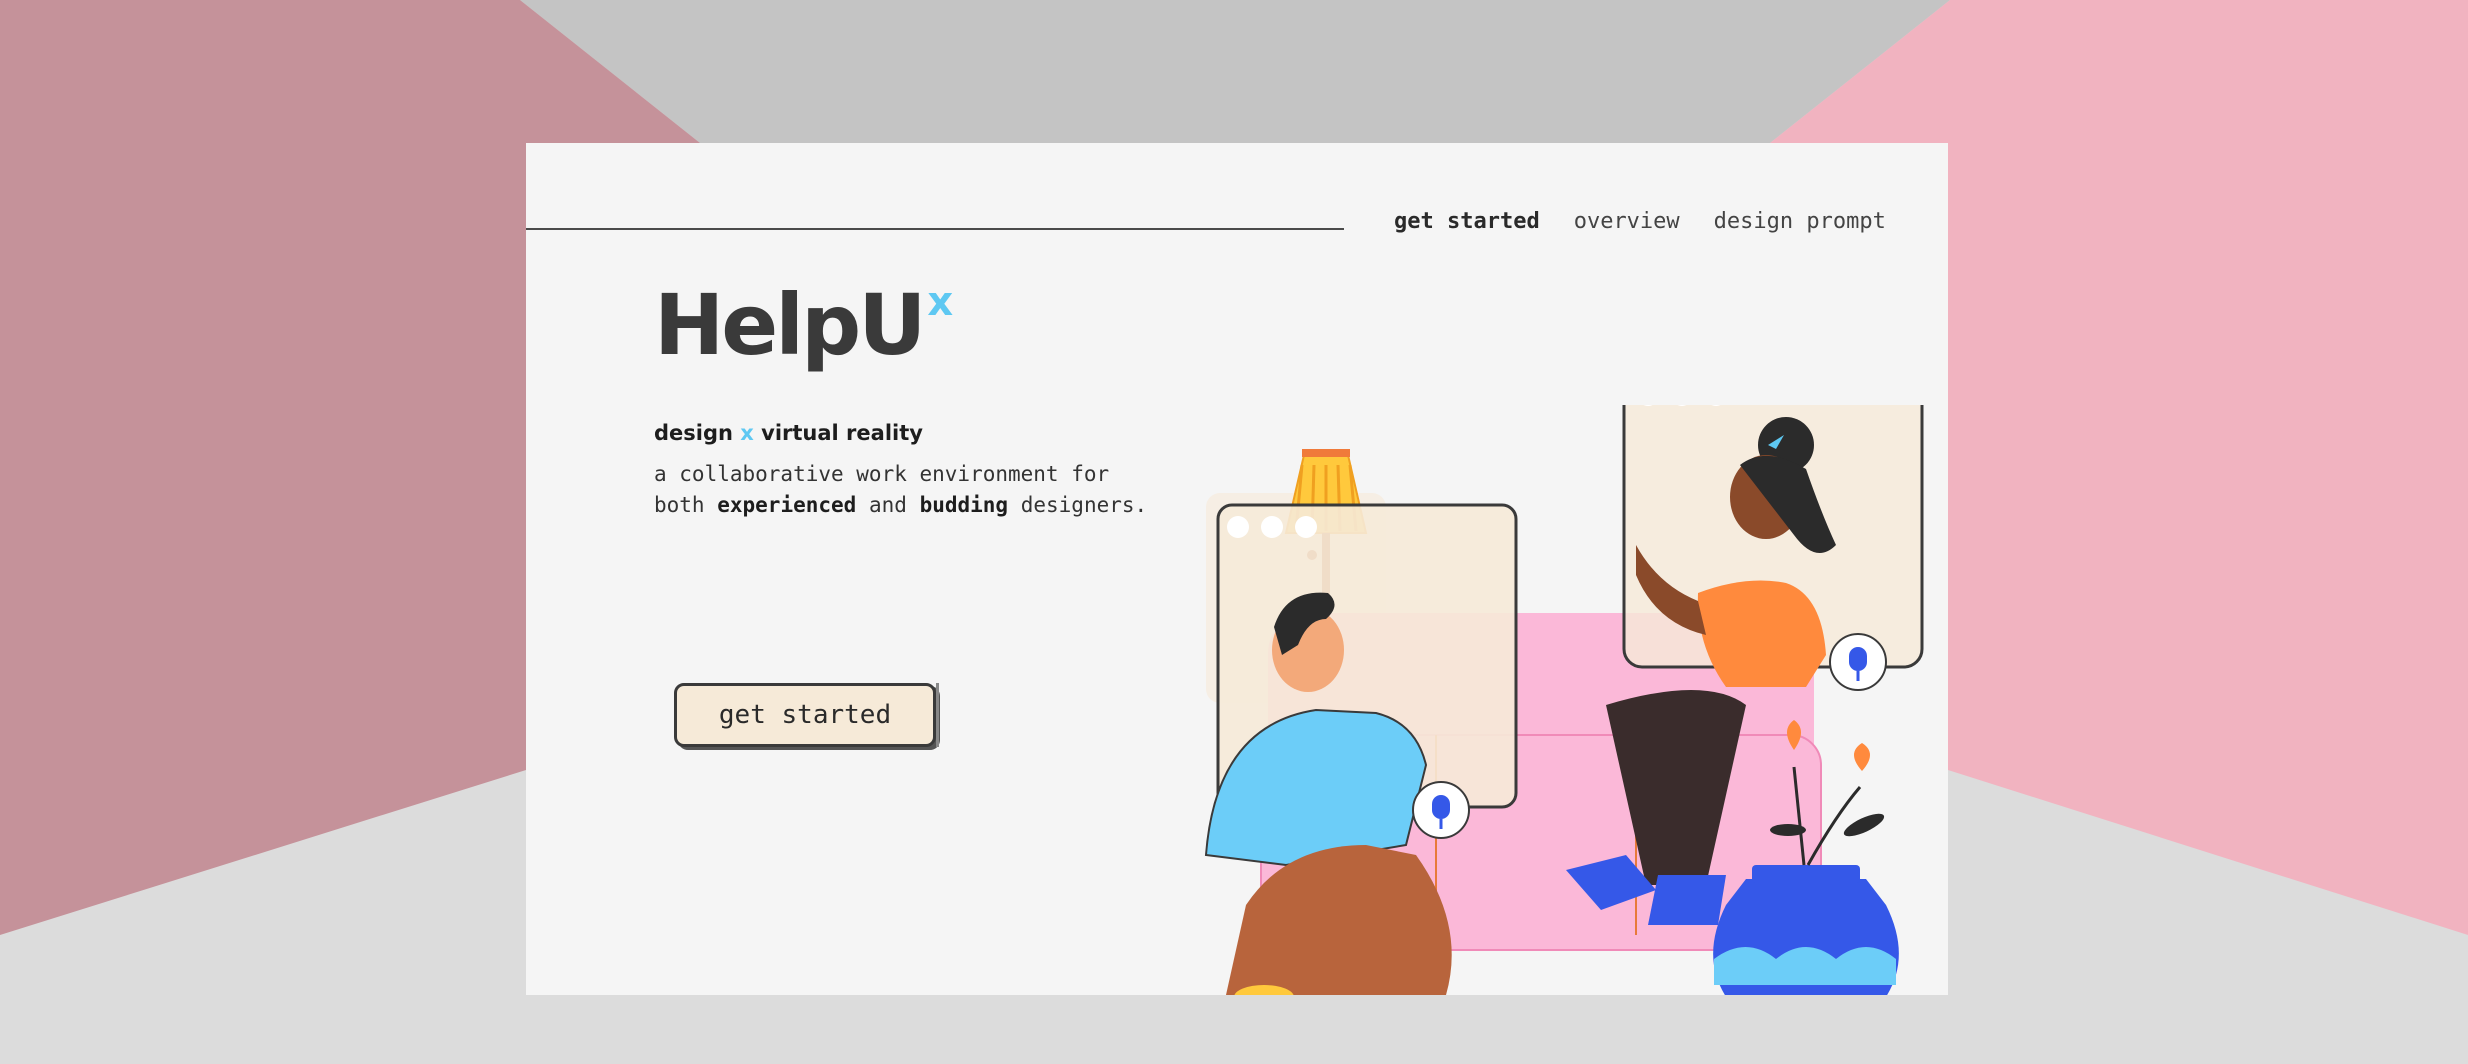 The image size is (2468, 1064). What do you see at coordinates (805, 715) in the screenshot?
I see `get-started-button: get started` at bounding box center [805, 715].